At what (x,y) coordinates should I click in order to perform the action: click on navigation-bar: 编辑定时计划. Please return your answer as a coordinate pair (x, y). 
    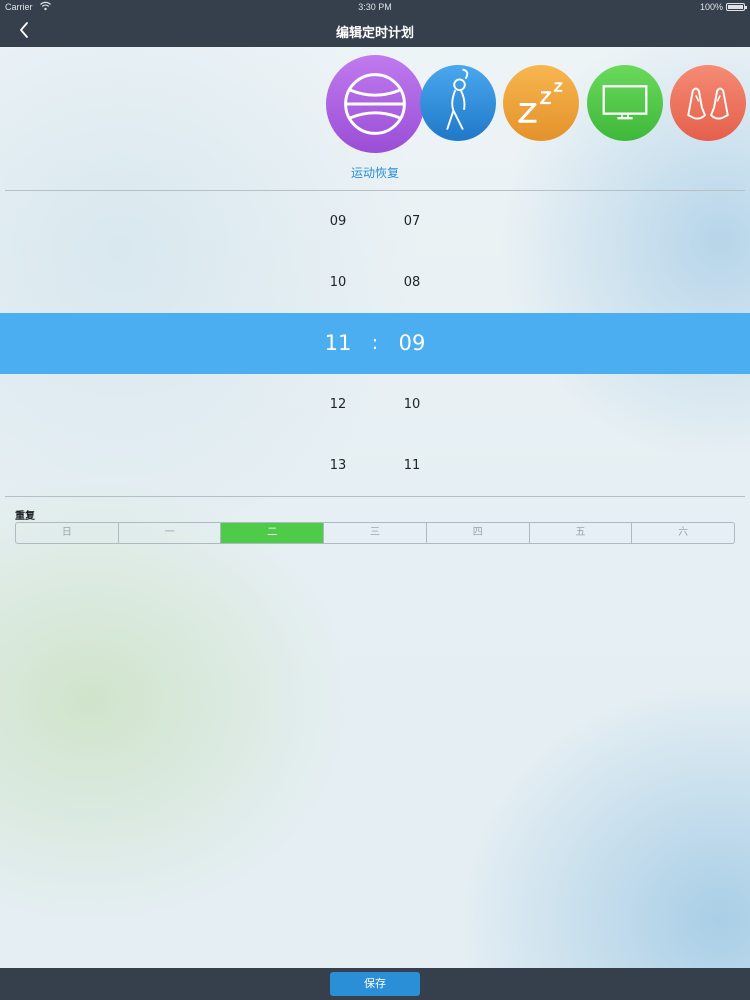
    Looking at the image, I should click on (375, 30).